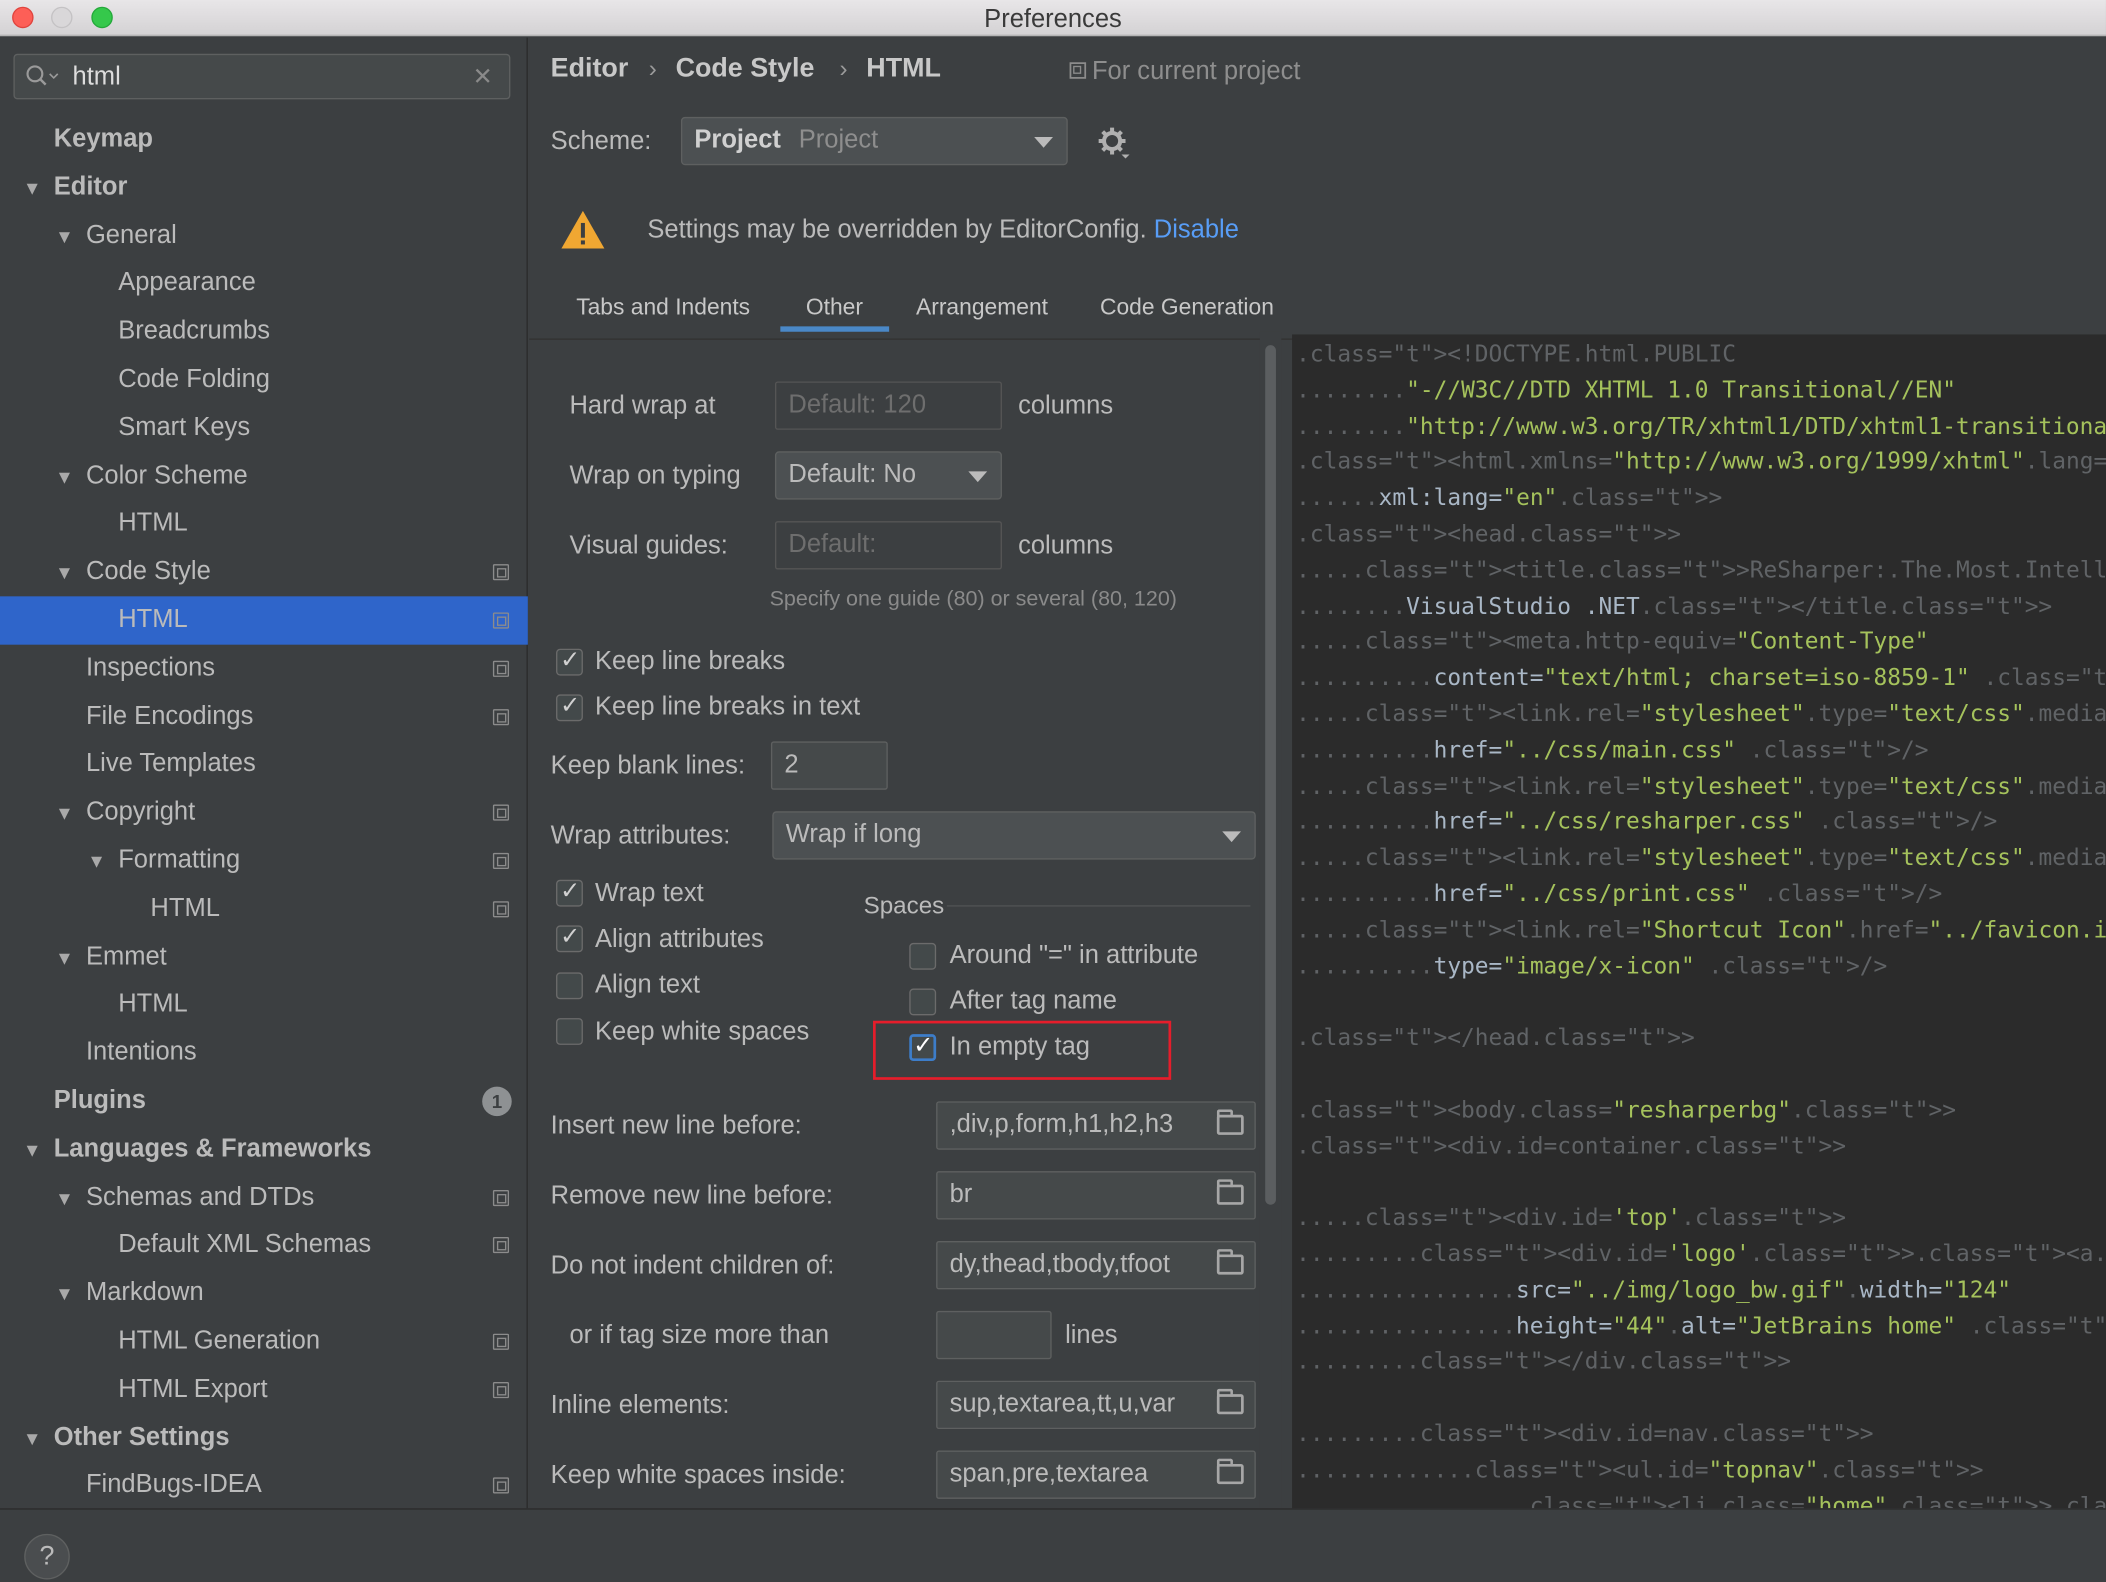  Describe the element at coordinates (569, 707) in the screenshot. I see `keep-line-breaks-text-checkbox` at that location.